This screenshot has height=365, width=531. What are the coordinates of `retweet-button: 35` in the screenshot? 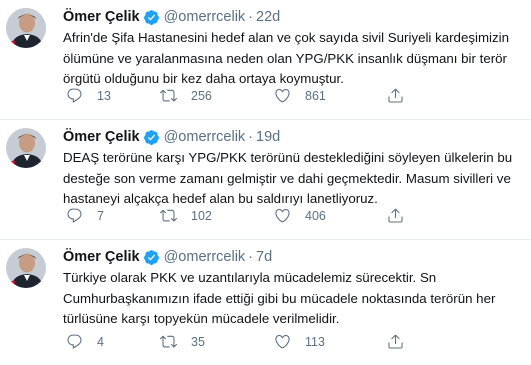 It's located at (182, 341).